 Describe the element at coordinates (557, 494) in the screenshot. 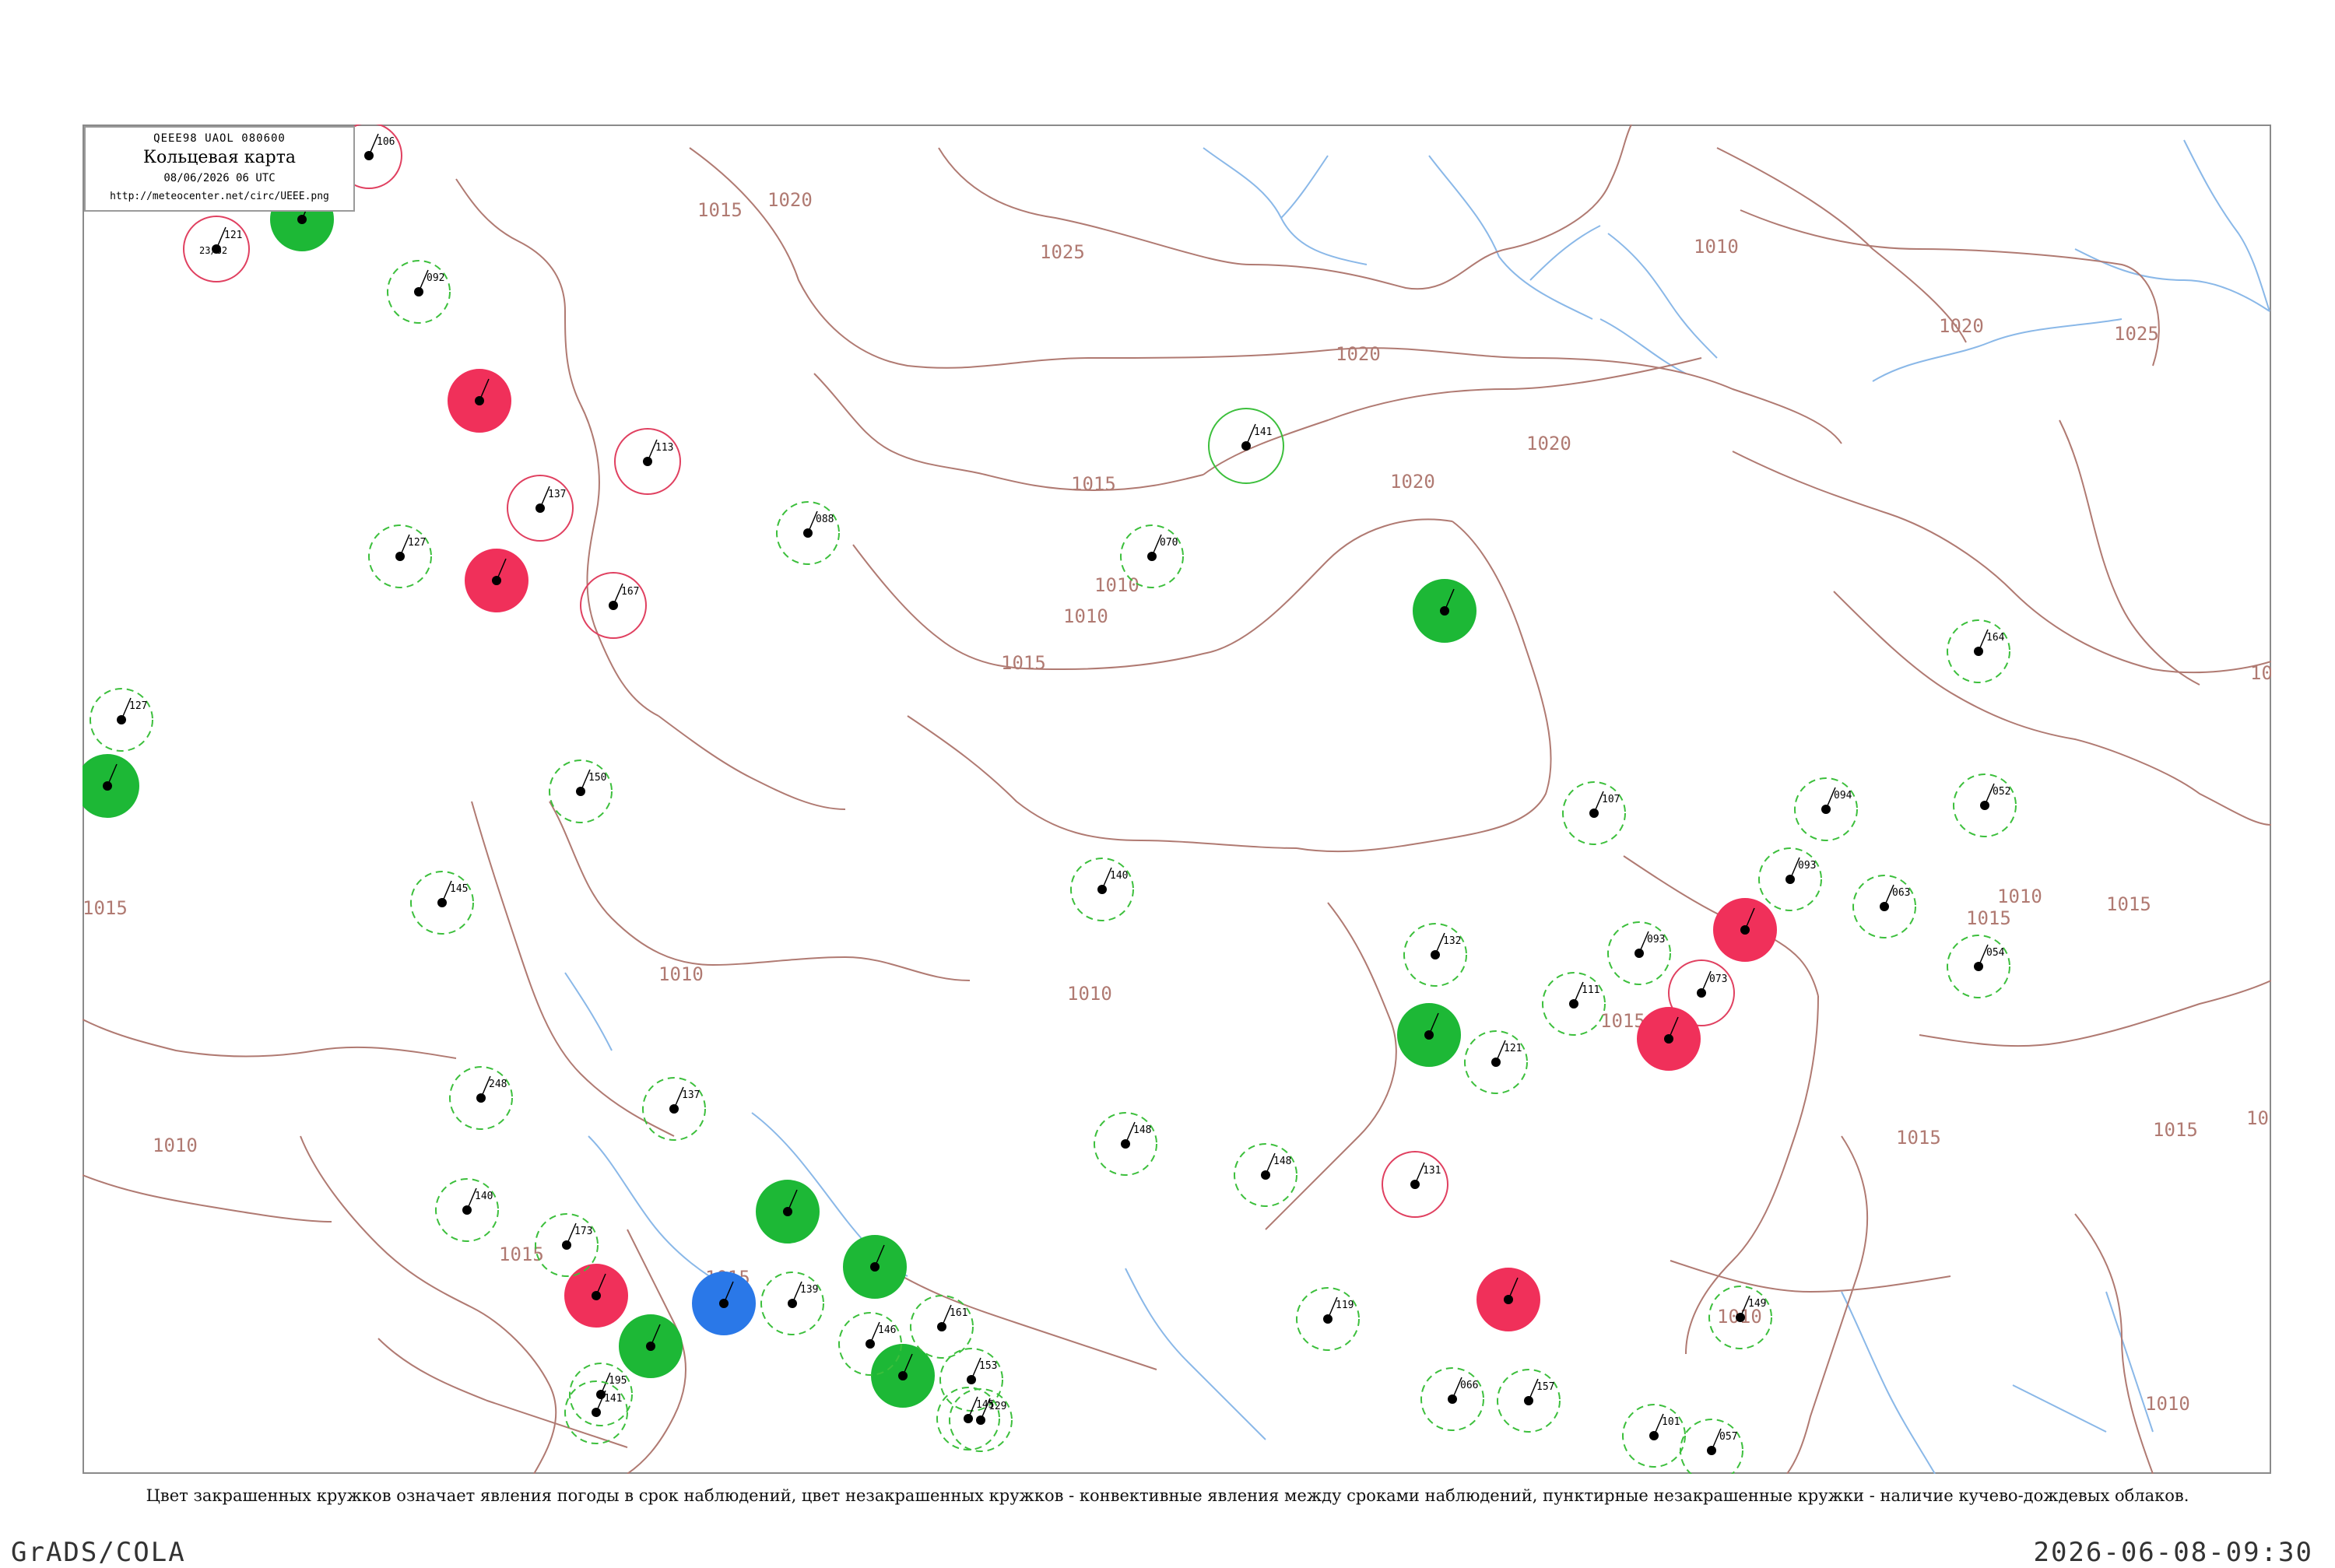

I see `station-pressure: 137` at that location.